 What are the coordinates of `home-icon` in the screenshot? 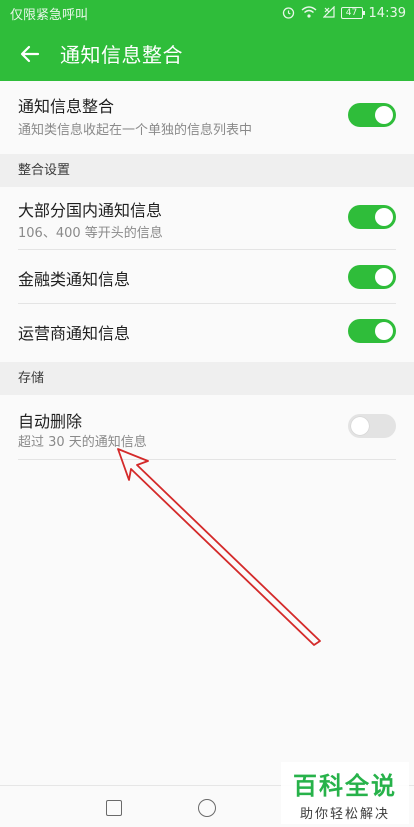 It's located at (207, 808).